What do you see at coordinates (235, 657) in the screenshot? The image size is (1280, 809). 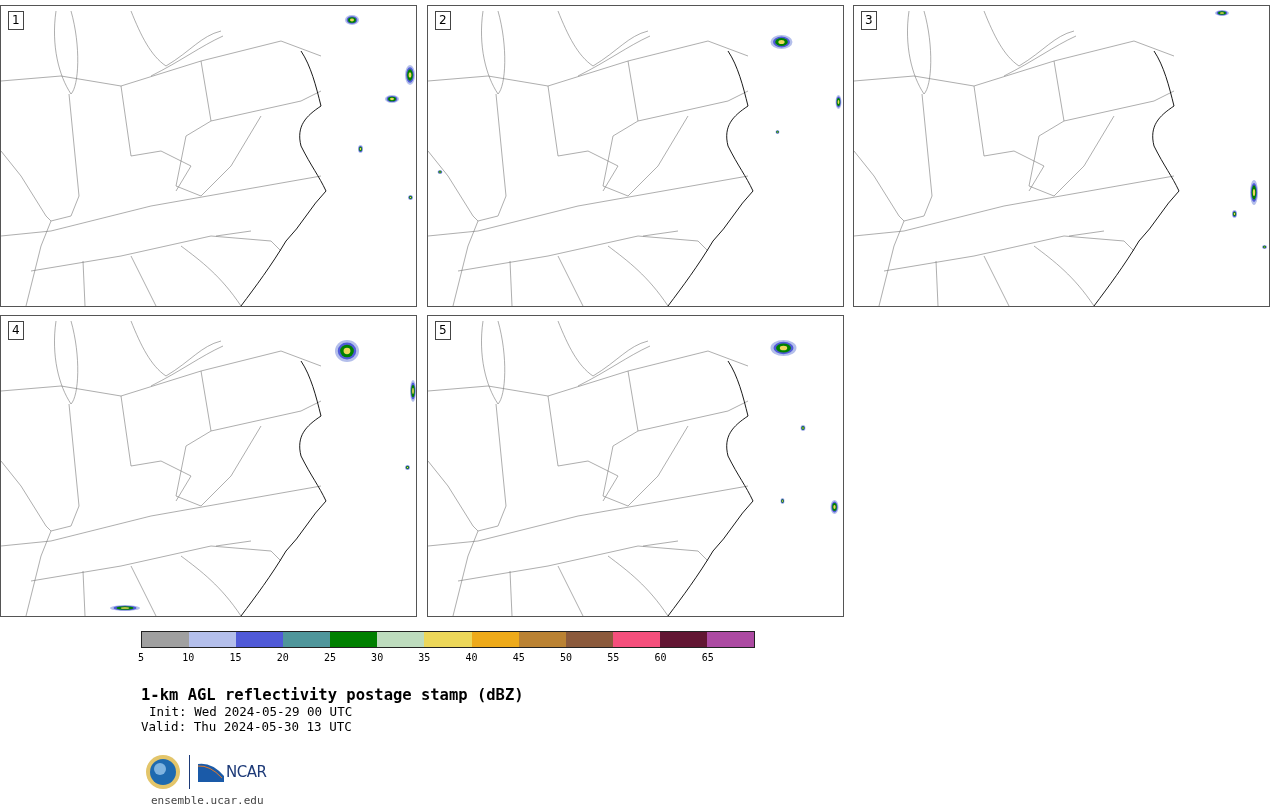 I see `tick-label: 15` at bounding box center [235, 657].